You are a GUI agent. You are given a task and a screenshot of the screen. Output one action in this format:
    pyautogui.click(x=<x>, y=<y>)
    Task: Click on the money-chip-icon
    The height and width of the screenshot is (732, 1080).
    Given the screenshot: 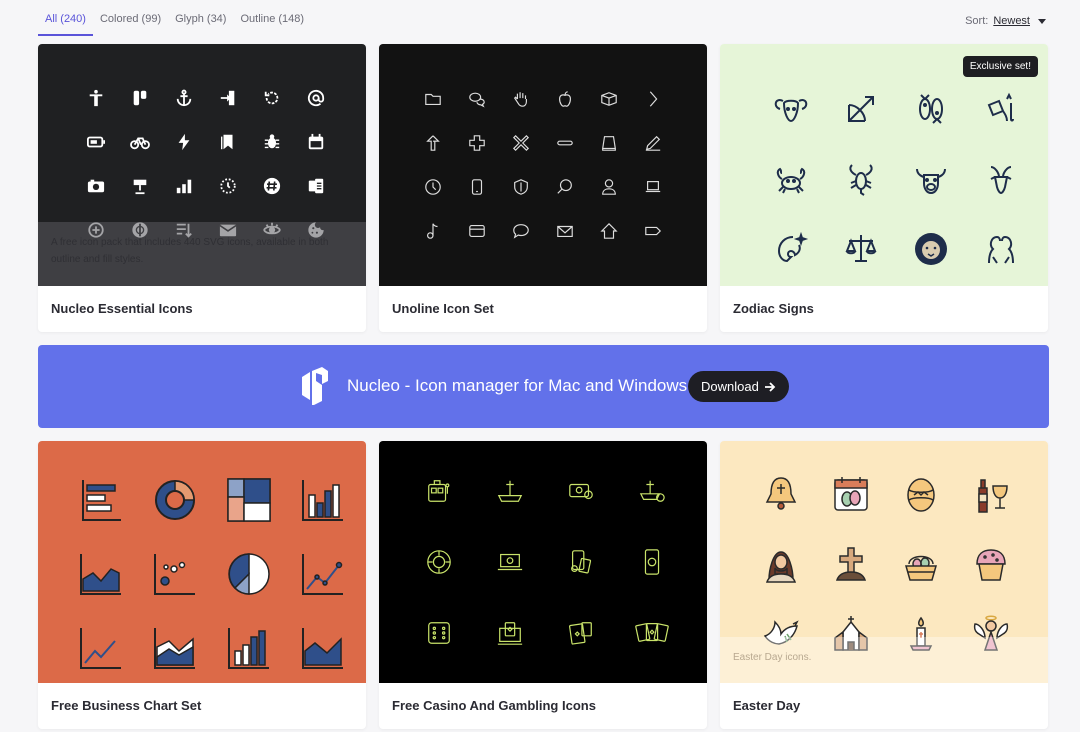 What is the action you would take?
    pyautogui.click(x=580, y=490)
    